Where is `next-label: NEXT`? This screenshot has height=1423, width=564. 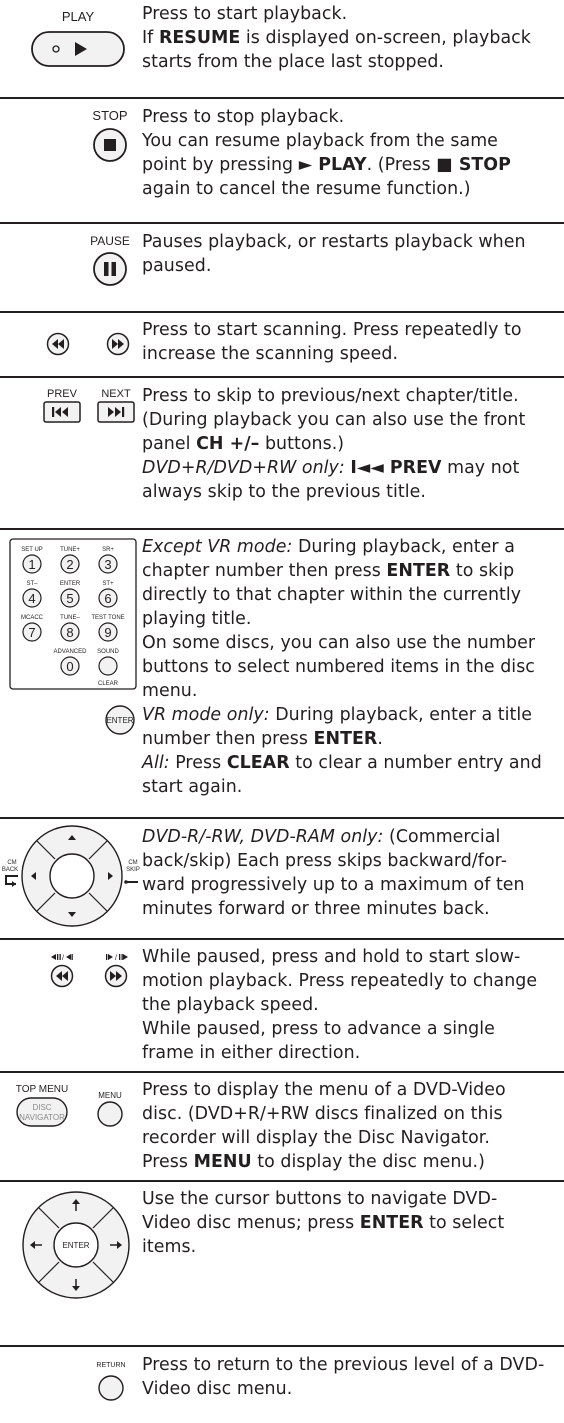 next-label: NEXT is located at coordinates (116, 394).